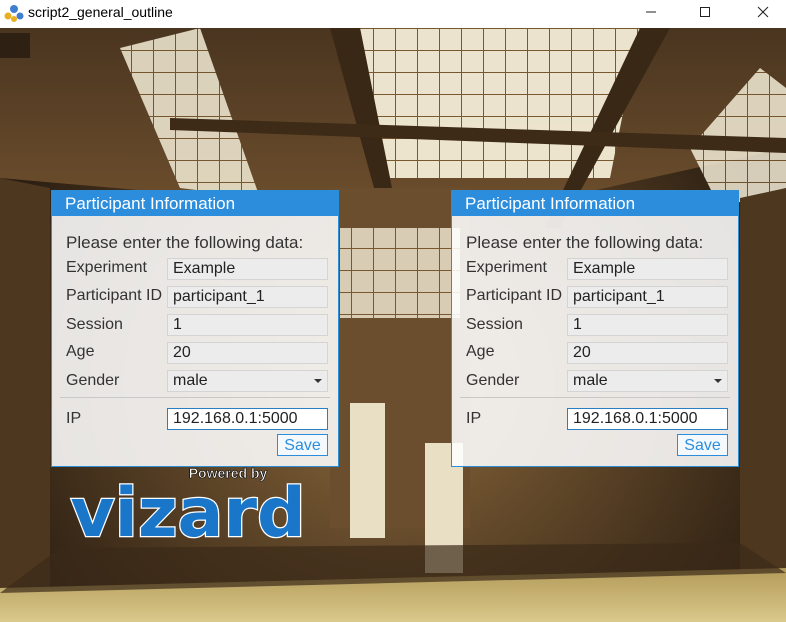  I want to click on minimize-button, so click(651, 12).